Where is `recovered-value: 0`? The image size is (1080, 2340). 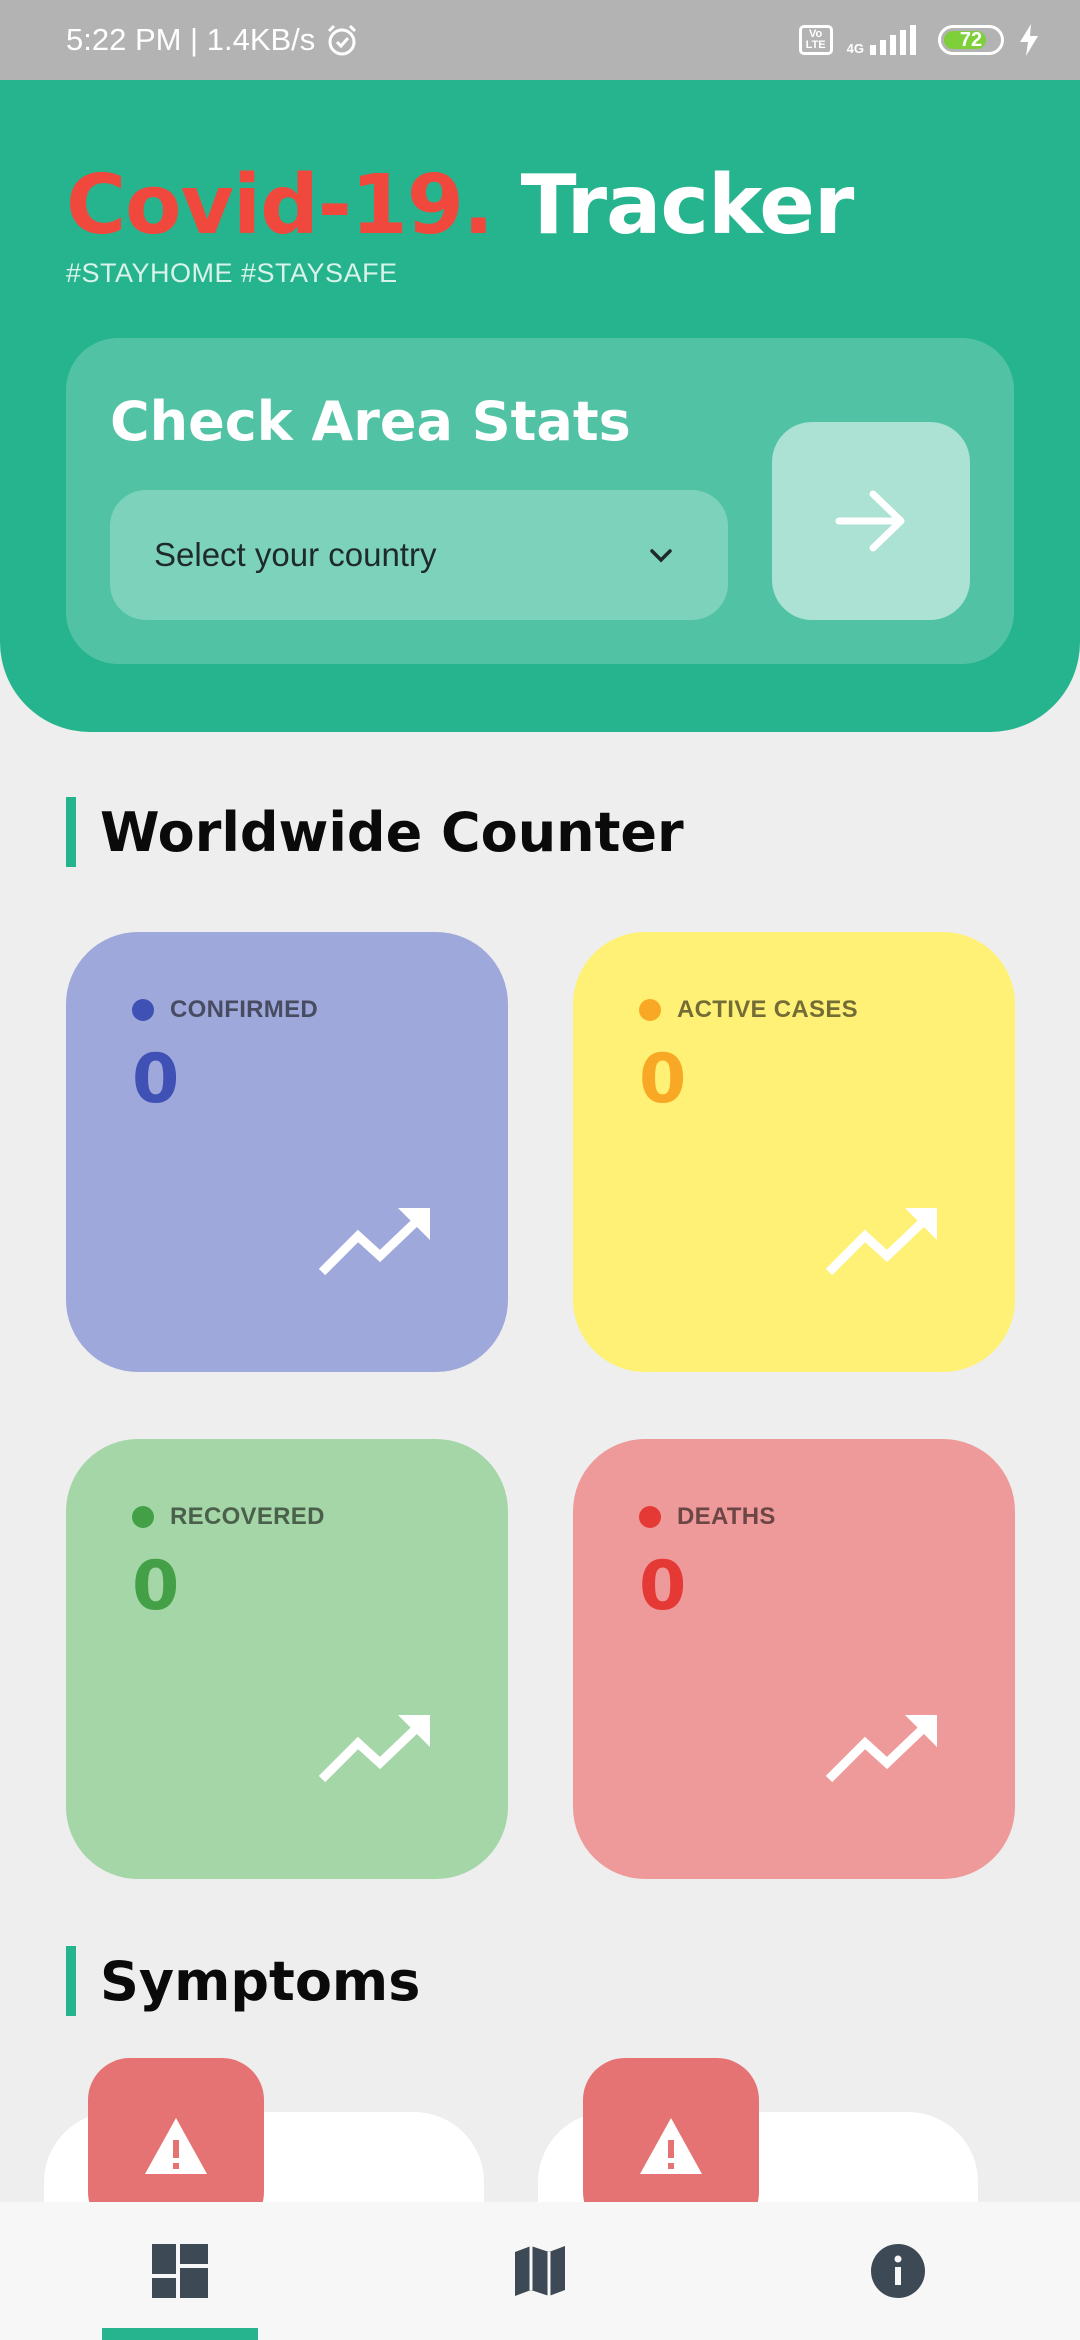
recovered-value: 0 is located at coordinates (156, 1586).